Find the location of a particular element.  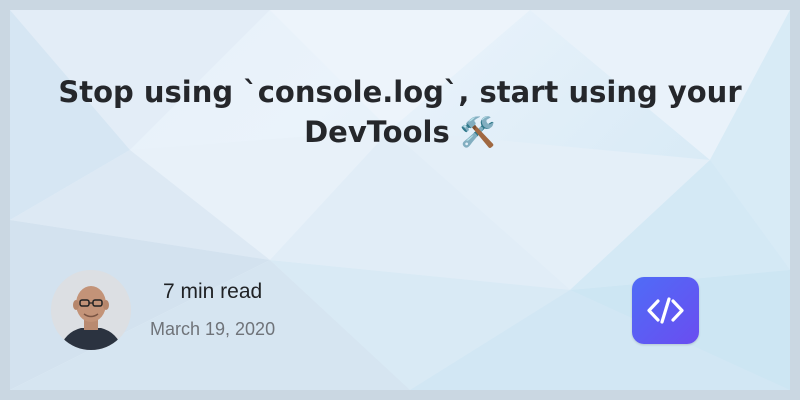

author-avatar-image is located at coordinates (91, 310).